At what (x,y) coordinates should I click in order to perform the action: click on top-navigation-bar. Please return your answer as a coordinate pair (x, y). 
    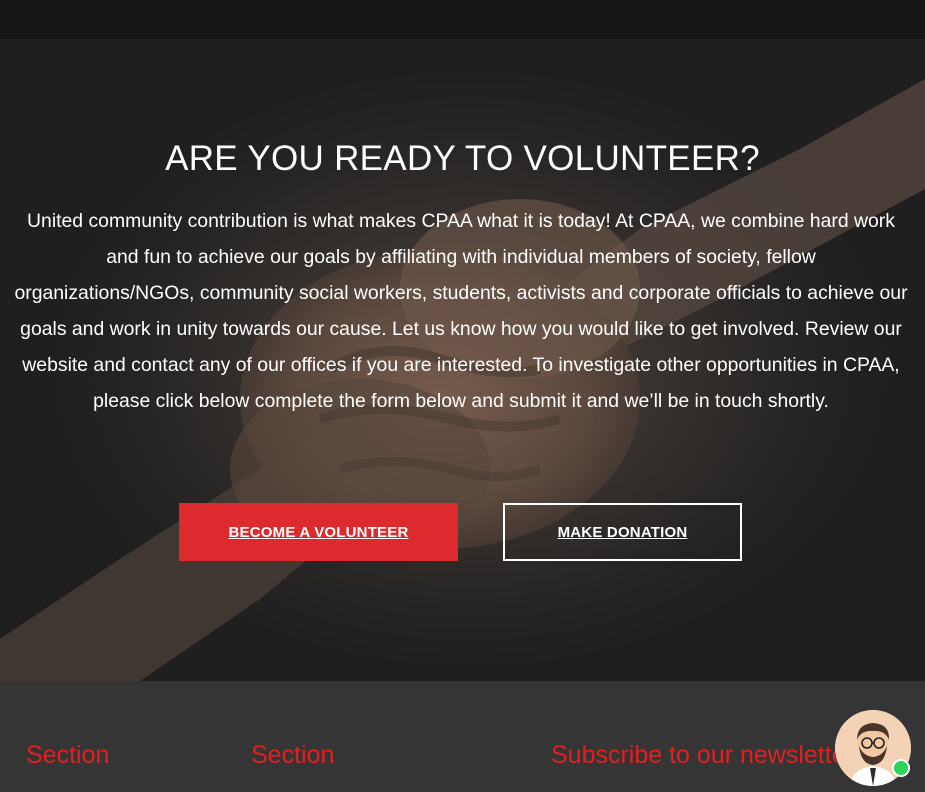
    Looking at the image, I should click on (462, 19).